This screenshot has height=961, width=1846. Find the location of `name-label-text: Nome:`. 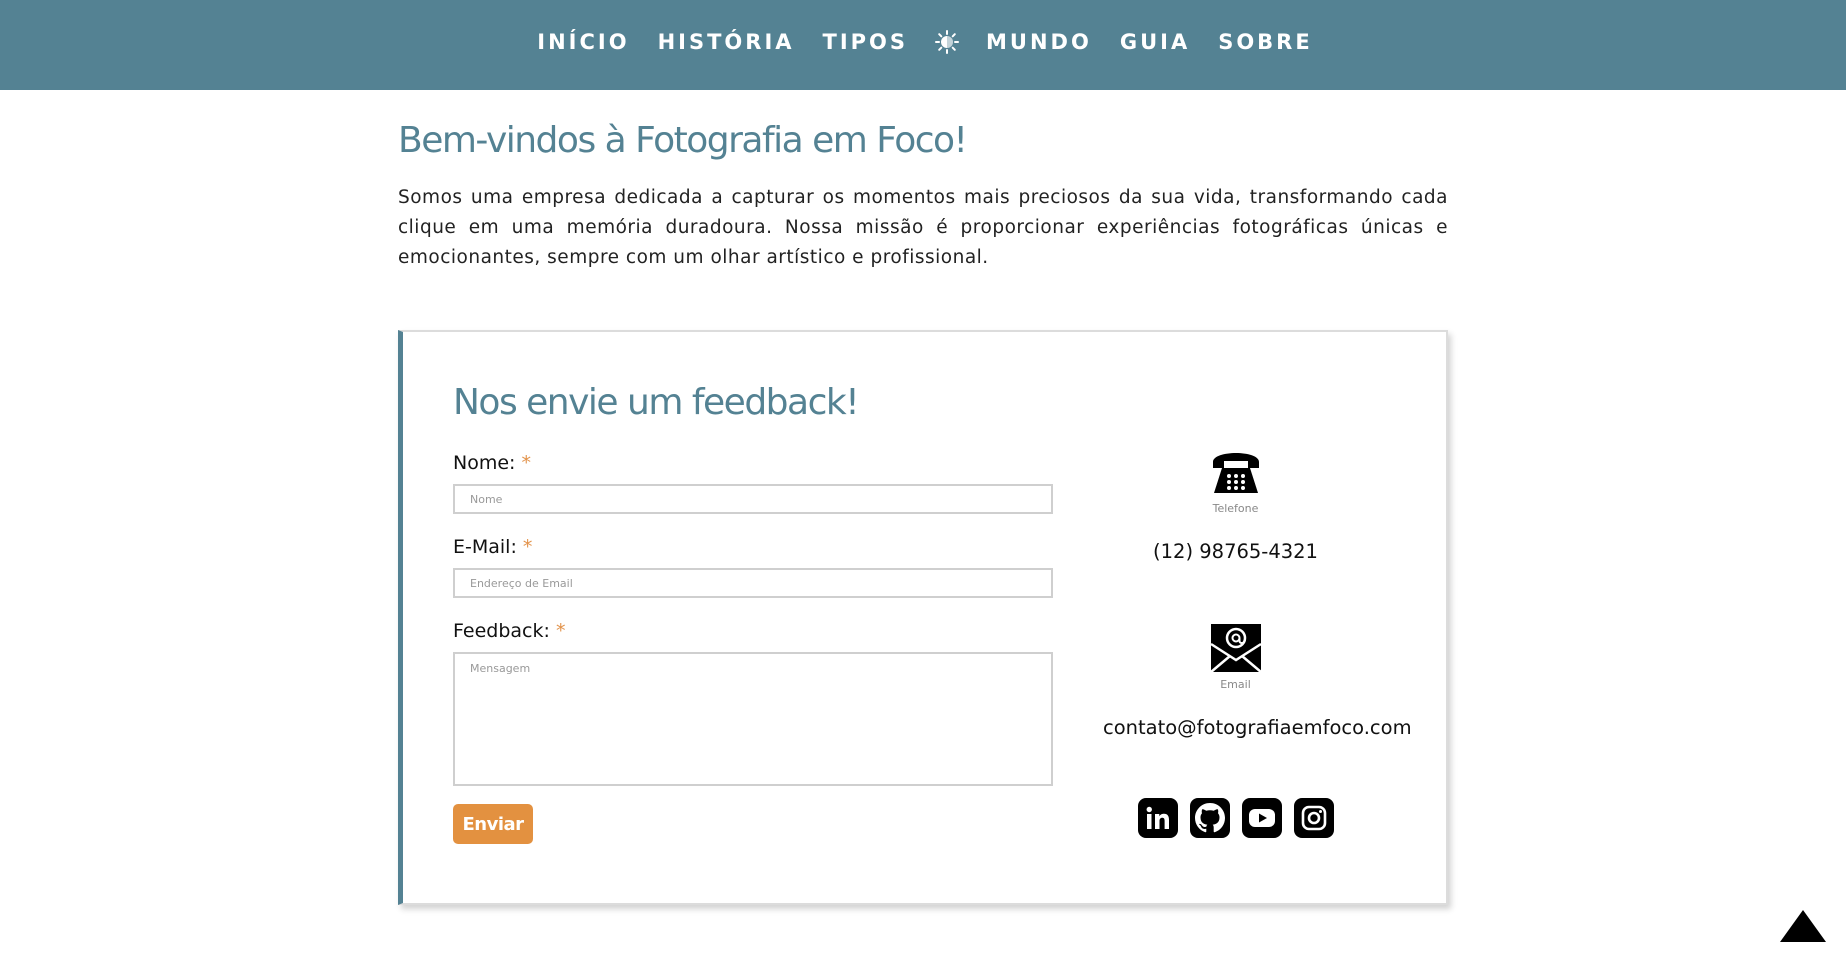

name-label-text: Nome: is located at coordinates (484, 463).